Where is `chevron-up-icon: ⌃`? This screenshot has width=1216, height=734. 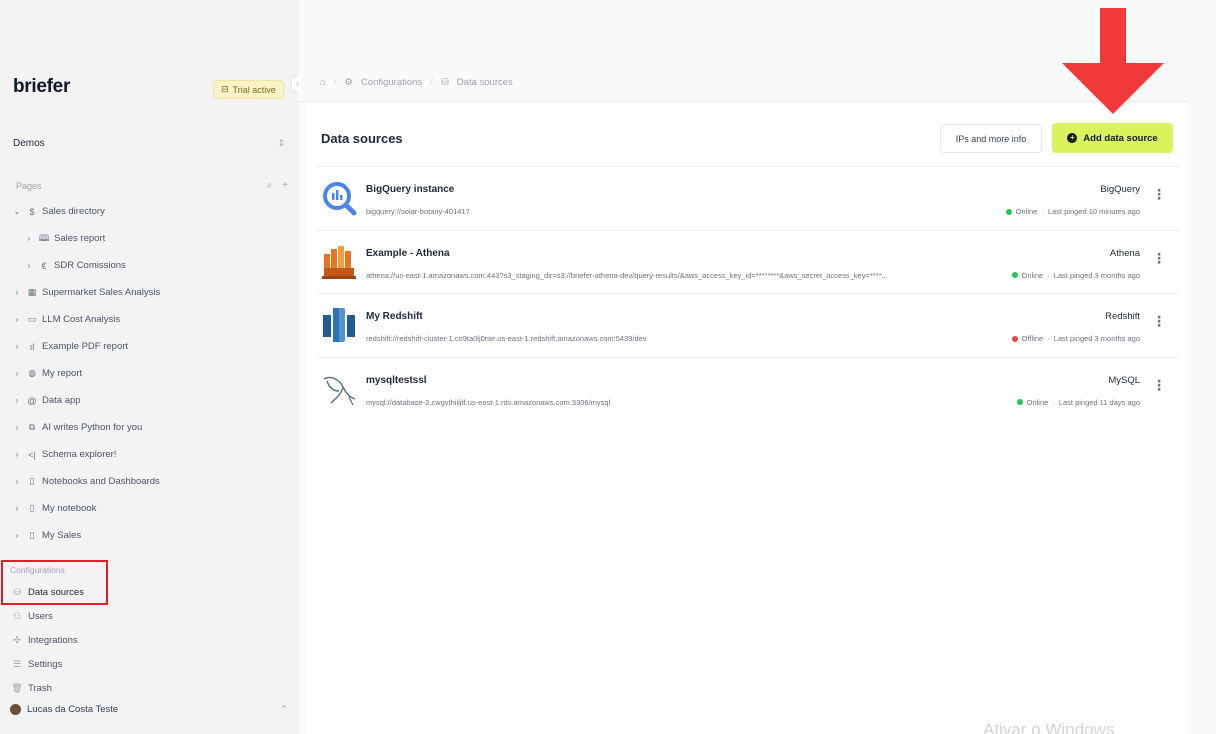 chevron-up-icon: ⌃ is located at coordinates (284, 709).